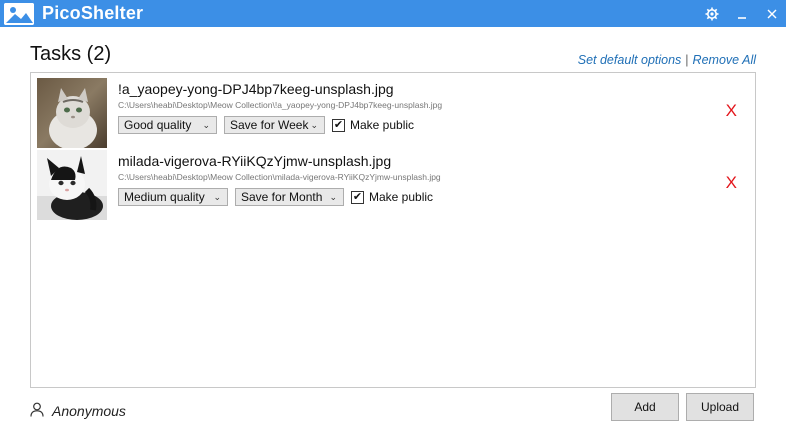  I want to click on header-links: Set default options | Remove All, so click(667, 60).